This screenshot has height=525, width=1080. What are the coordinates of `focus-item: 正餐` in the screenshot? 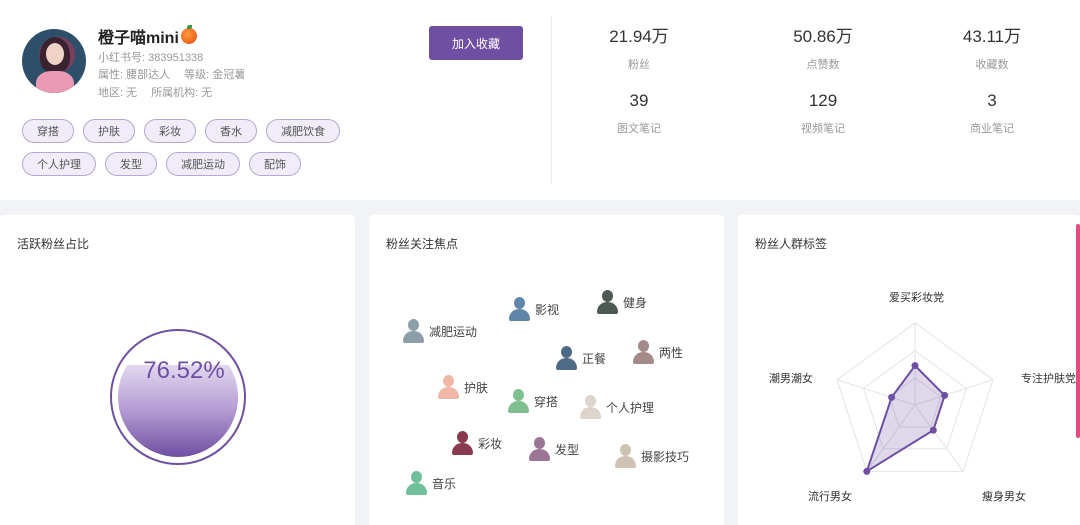 It's located at (580, 358).